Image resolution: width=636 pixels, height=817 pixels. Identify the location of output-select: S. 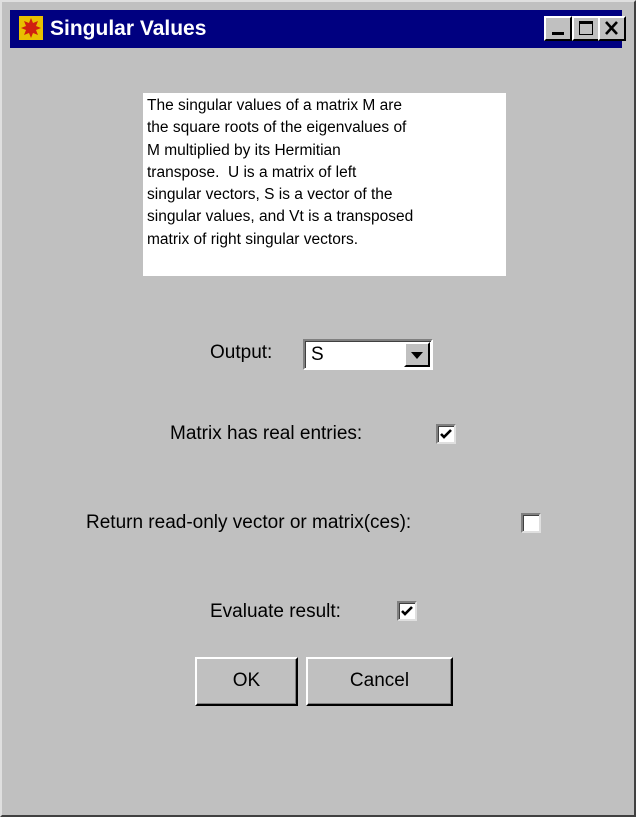
(368, 354).